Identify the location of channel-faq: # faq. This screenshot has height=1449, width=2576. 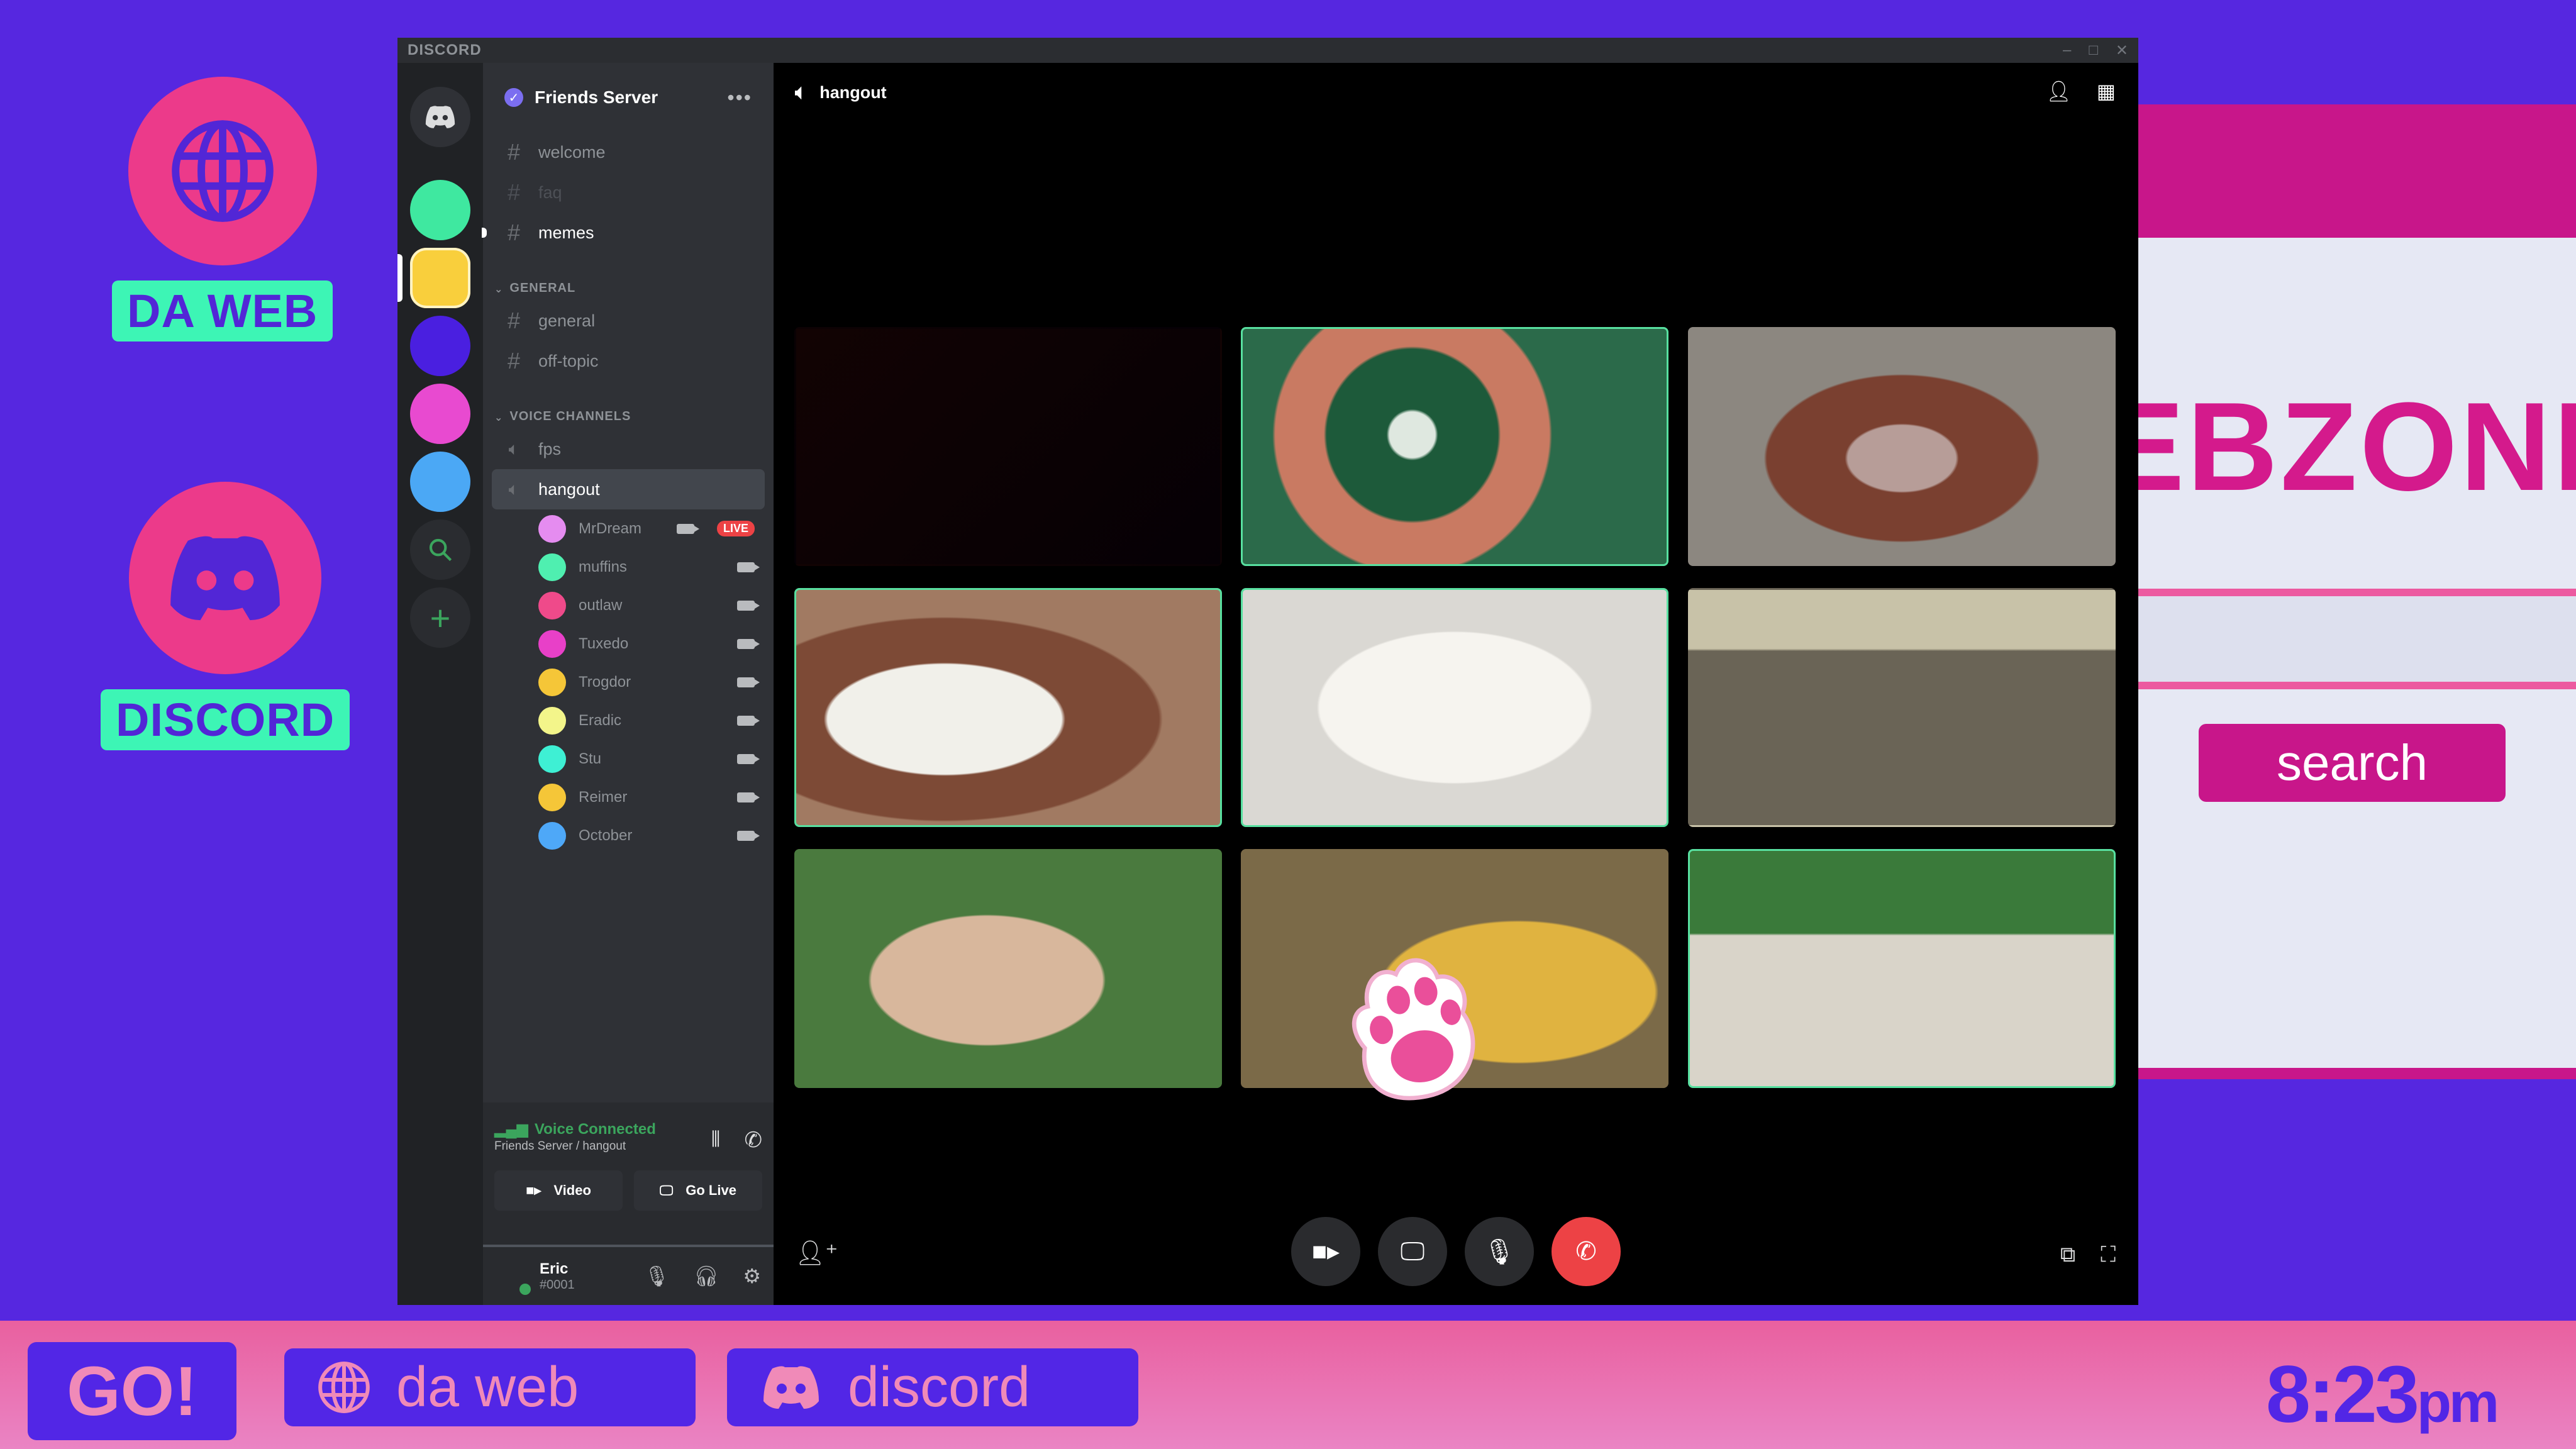
(628, 192).